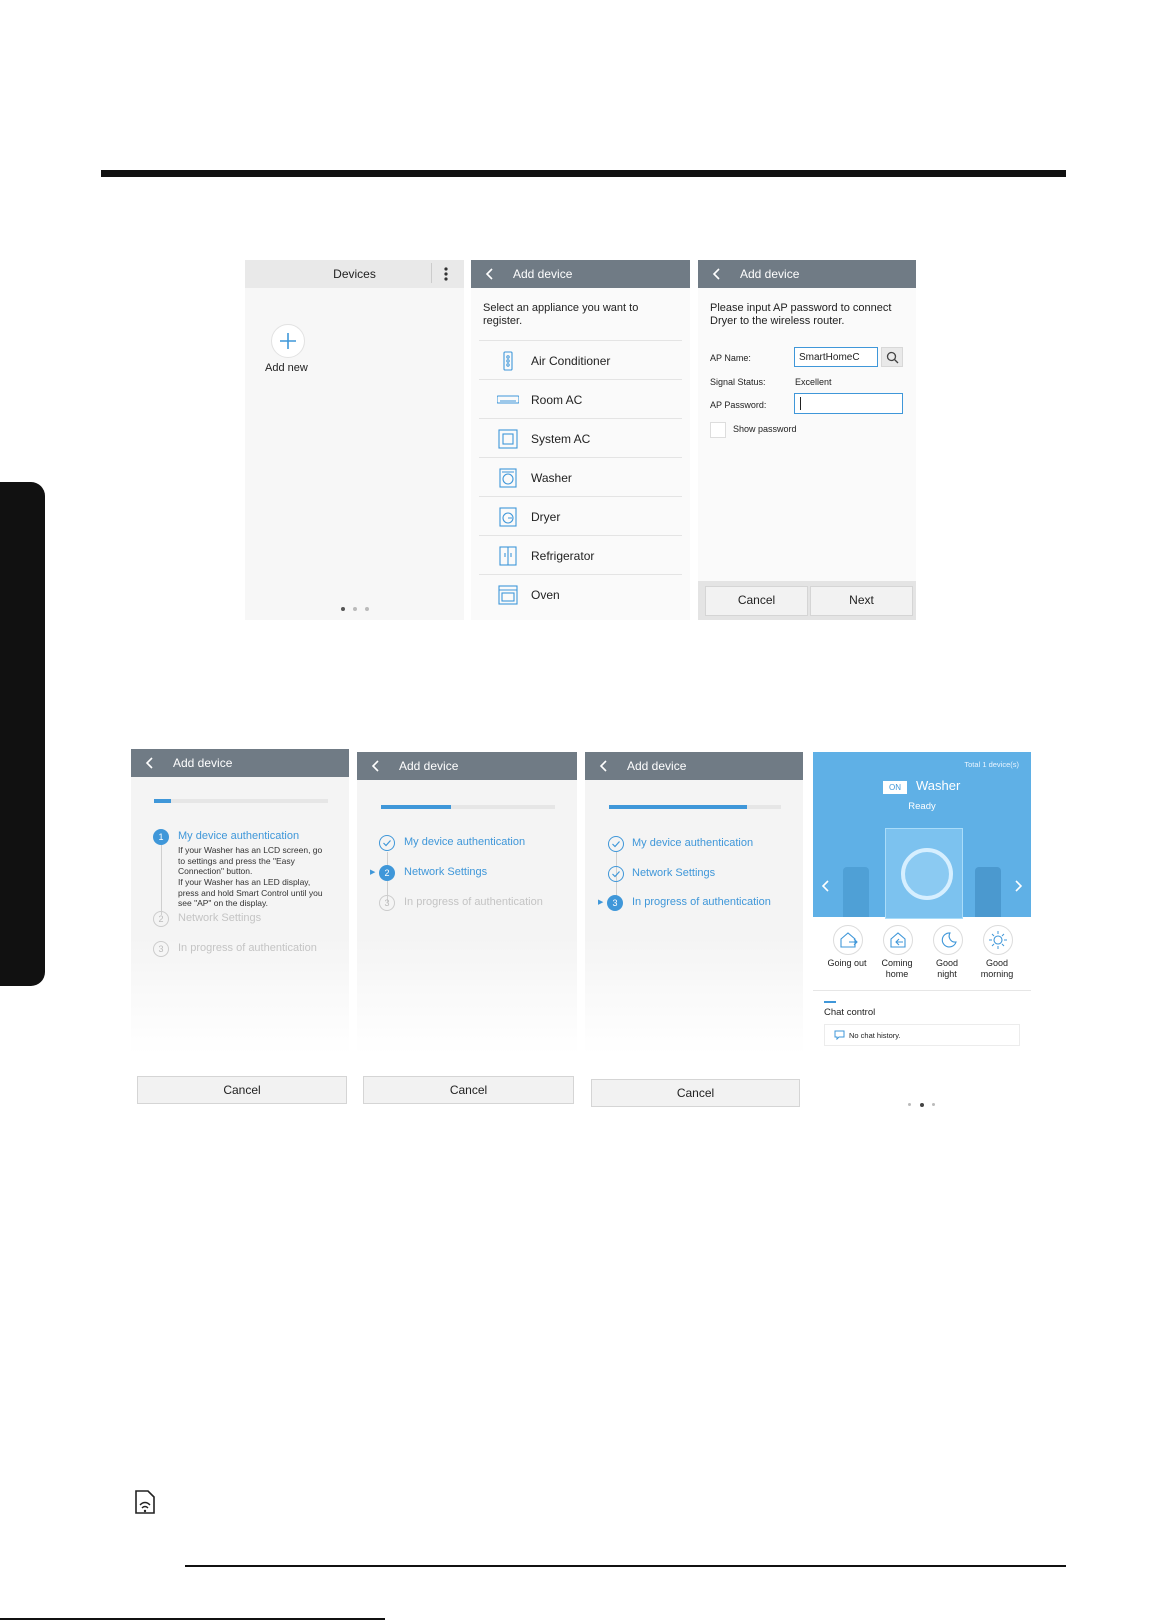  What do you see at coordinates (947, 968) in the screenshot?
I see `mode-label: Good night` at bounding box center [947, 968].